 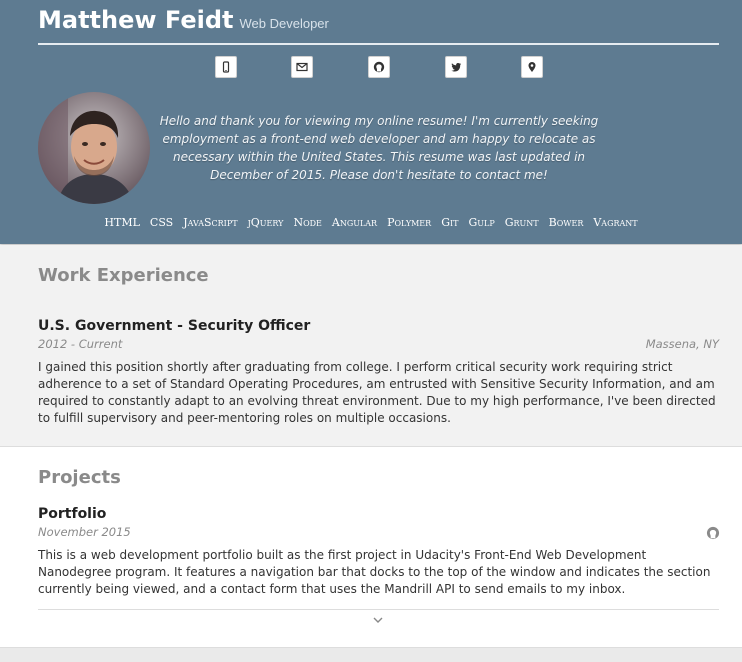 I want to click on skill-item: CSS, so click(x=161, y=222).